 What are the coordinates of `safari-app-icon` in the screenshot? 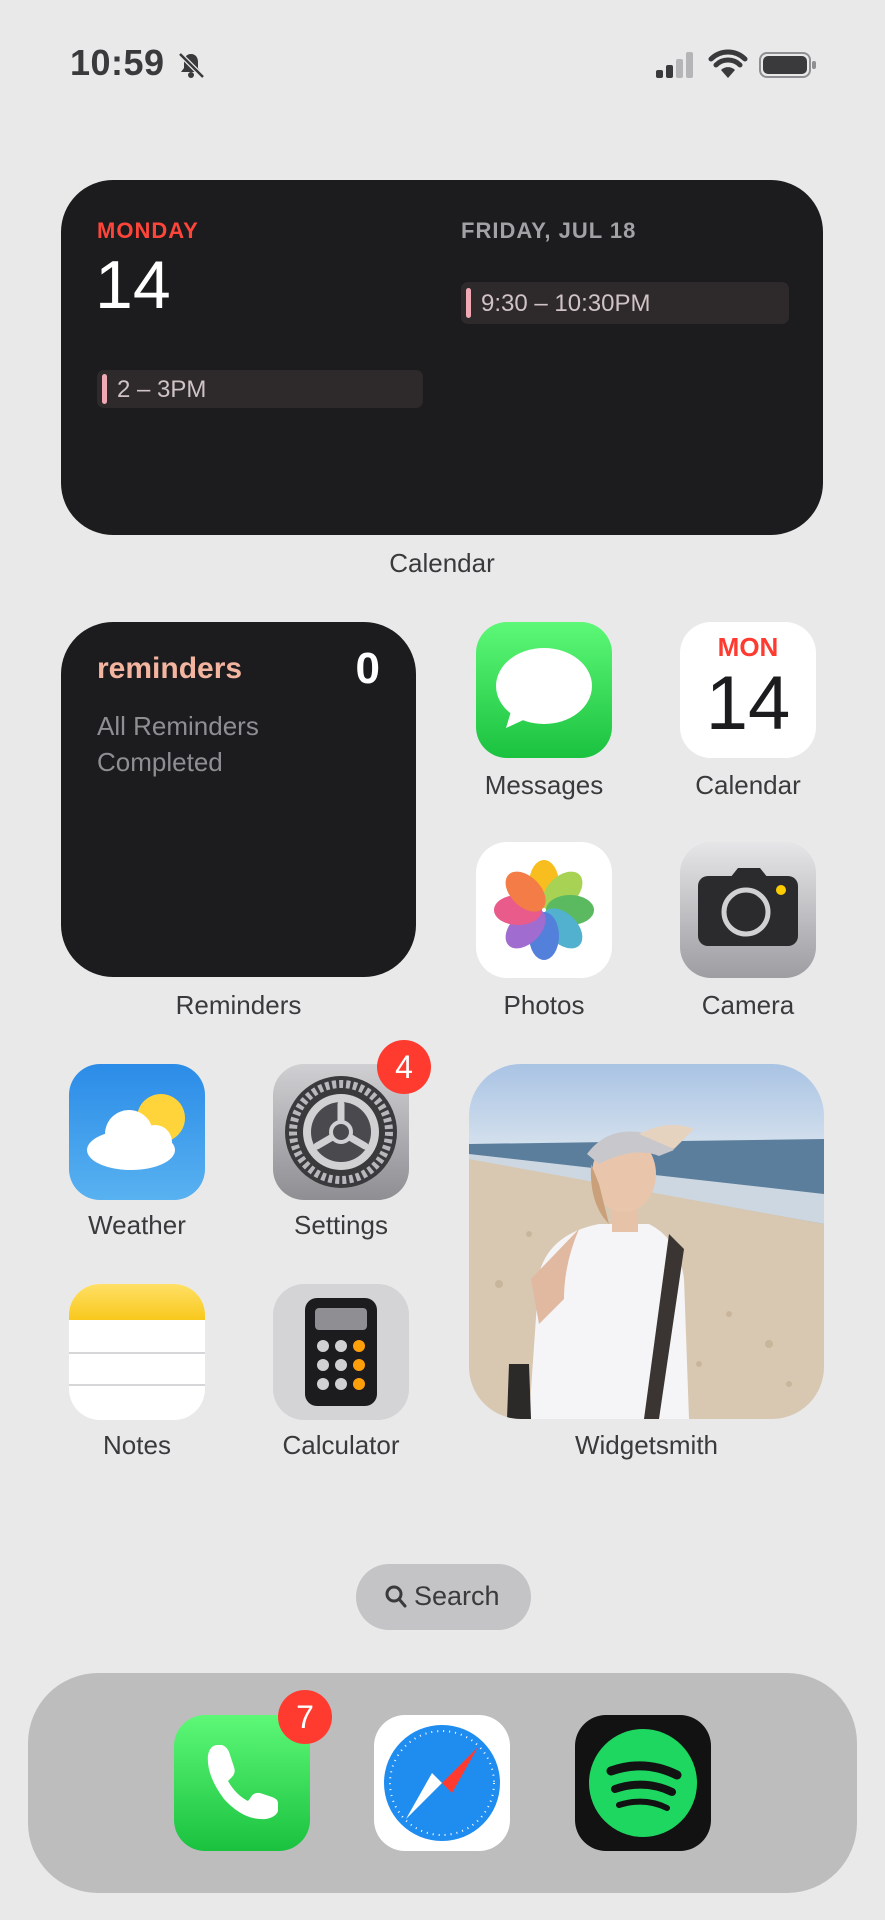 It's located at (442, 1783).